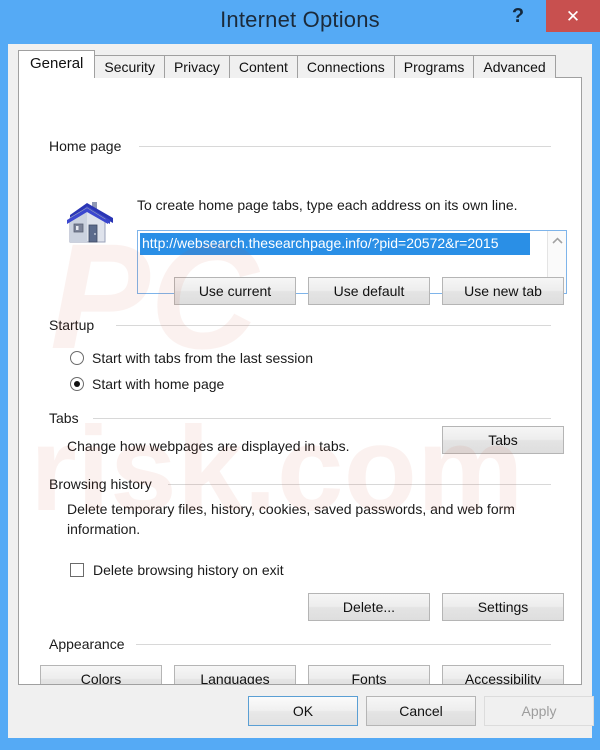 Image resolution: width=600 pixels, height=750 pixels. Describe the element at coordinates (333, 325) in the screenshot. I see `startup-group-rule` at that location.